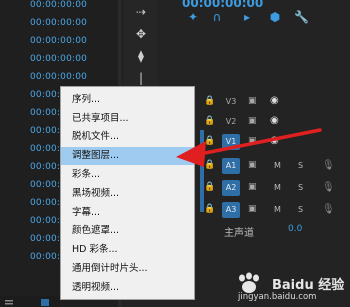 The image size is (350, 307). What do you see at coordinates (193, 17) in the screenshot?
I see `snap-icon: ✦` at bounding box center [193, 17].